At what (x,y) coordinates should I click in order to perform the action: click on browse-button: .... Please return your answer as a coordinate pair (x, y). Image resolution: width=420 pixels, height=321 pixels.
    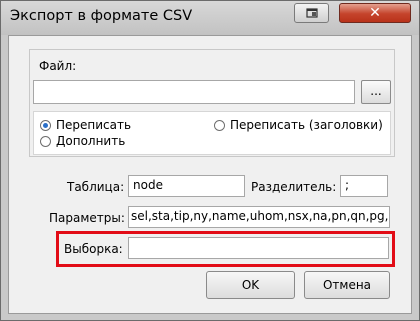
    Looking at the image, I should click on (376, 92).